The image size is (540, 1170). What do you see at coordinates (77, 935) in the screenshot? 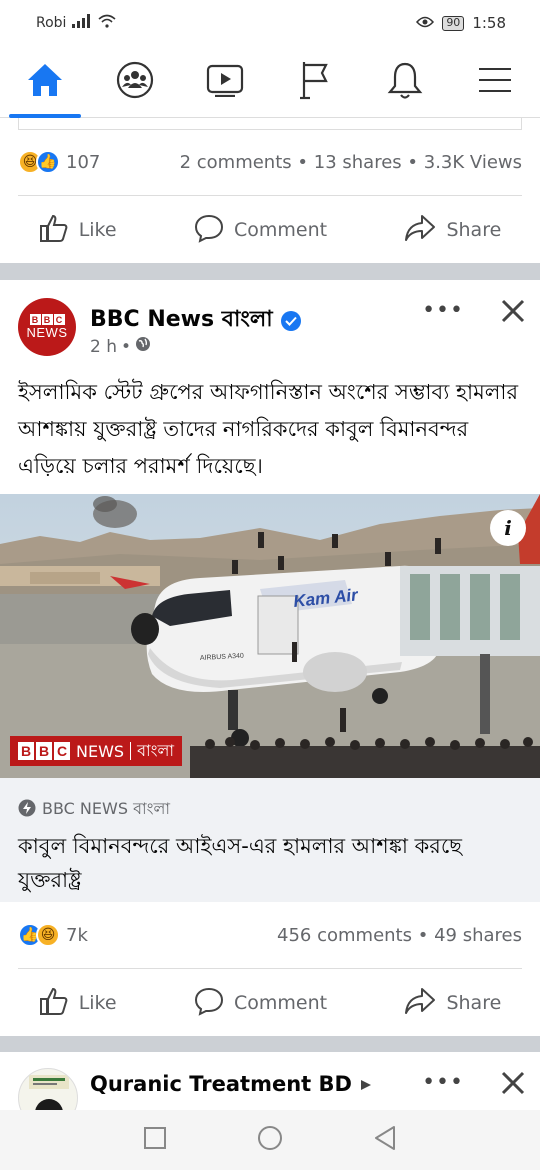
I see `post-reaction-count: 7k` at bounding box center [77, 935].